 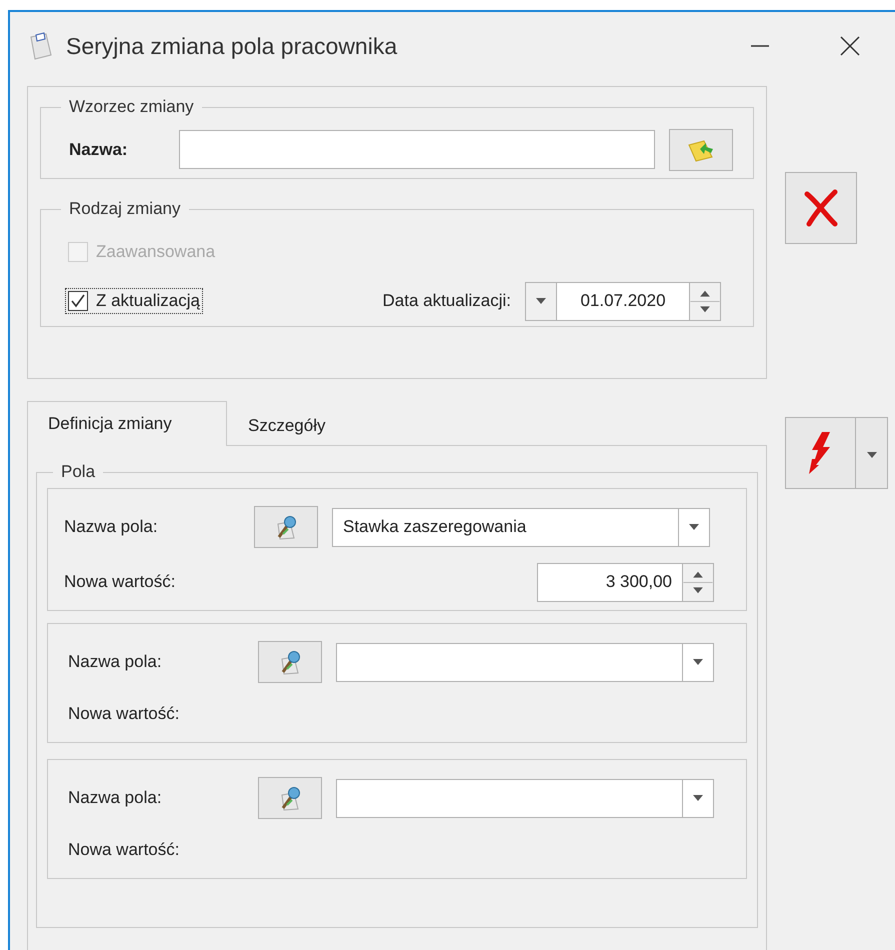 What do you see at coordinates (836, 453) in the screenshot?
I see `run-split-button` at bounding box center [836, 453].